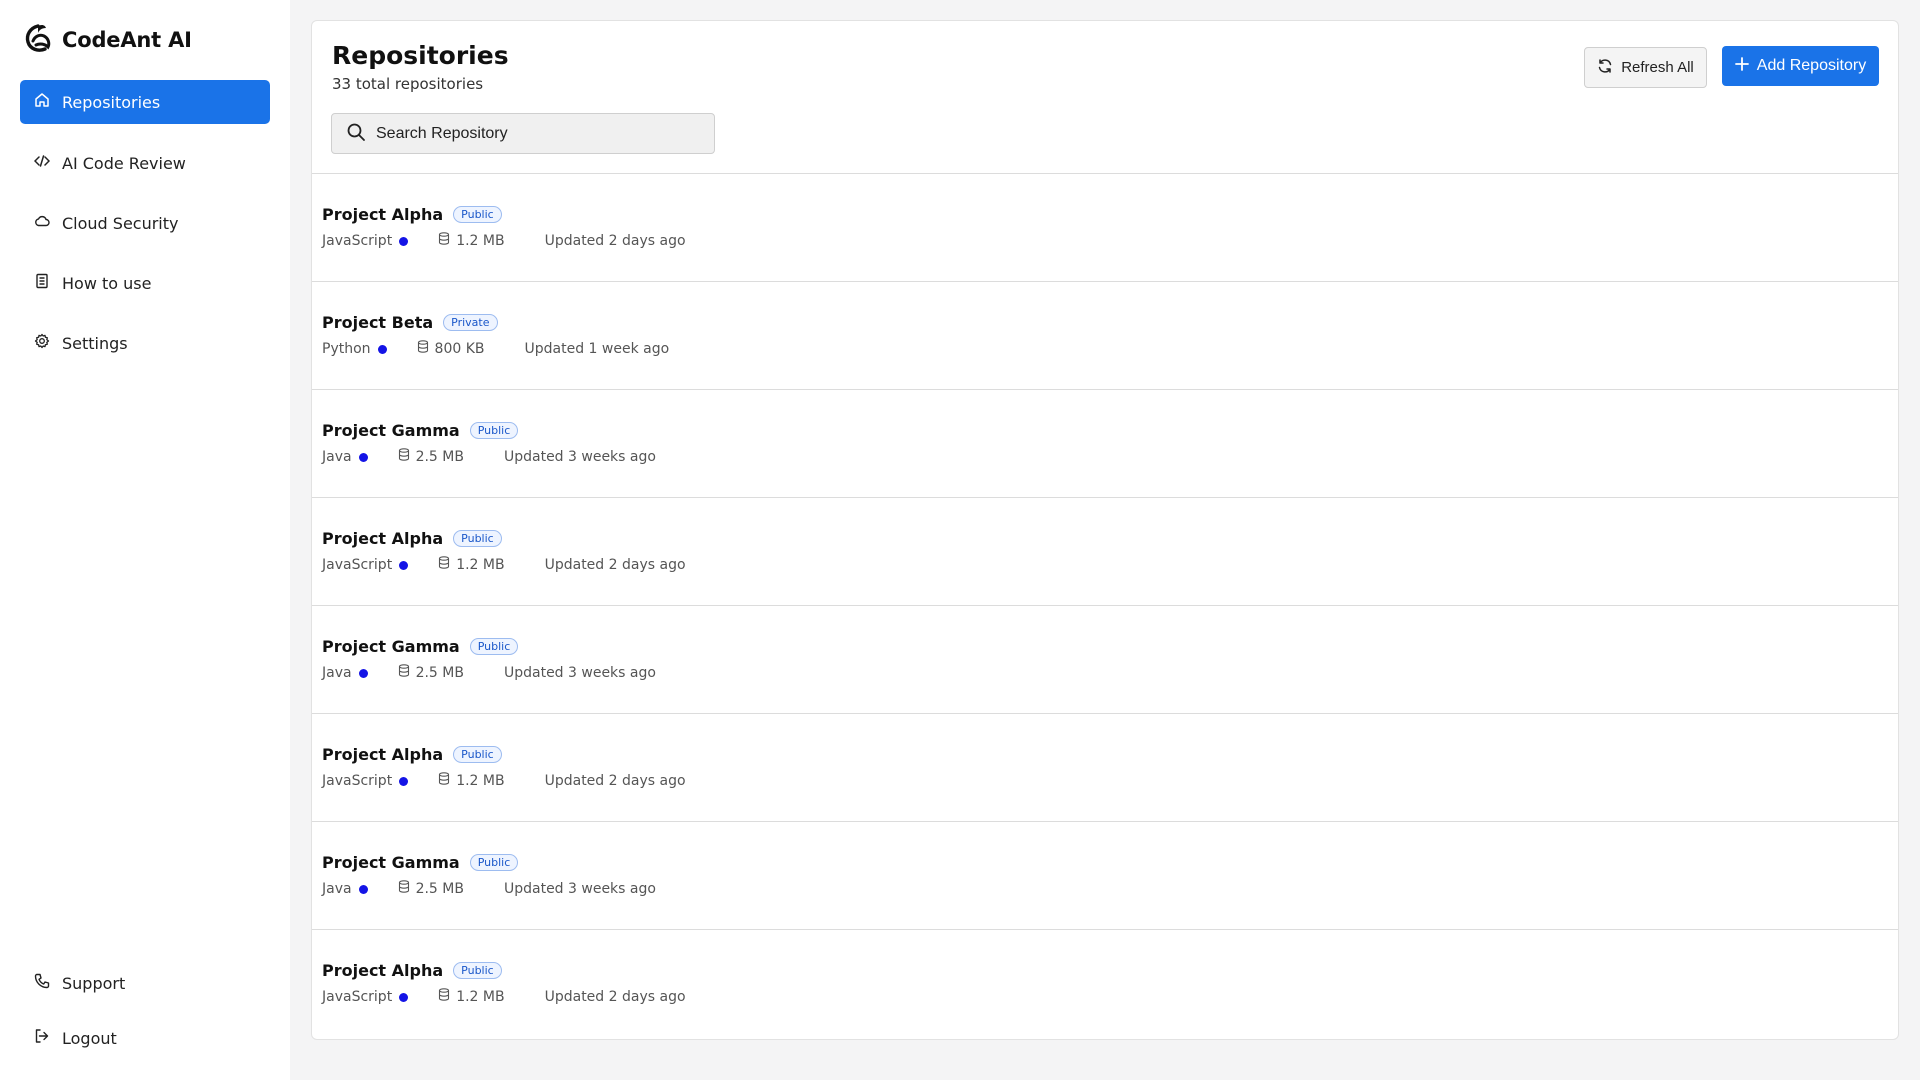  What do you see at coordinates (145, 343) in the screenshot?
I see `sidebar-item-settings: Settings` at bounding box center [145, 343].